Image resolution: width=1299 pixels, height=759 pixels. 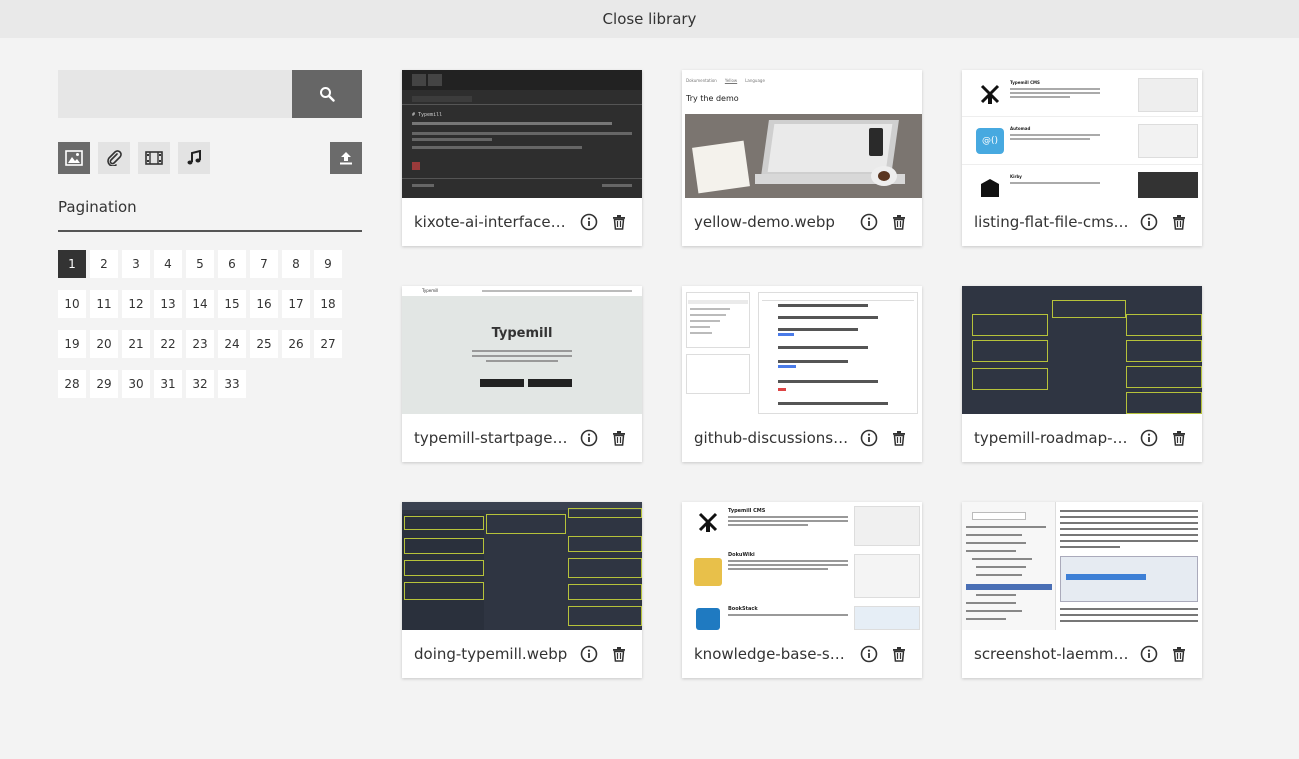 I want to click on media-card-footer: yellow-demo.webp, so click(x=802, y=222).